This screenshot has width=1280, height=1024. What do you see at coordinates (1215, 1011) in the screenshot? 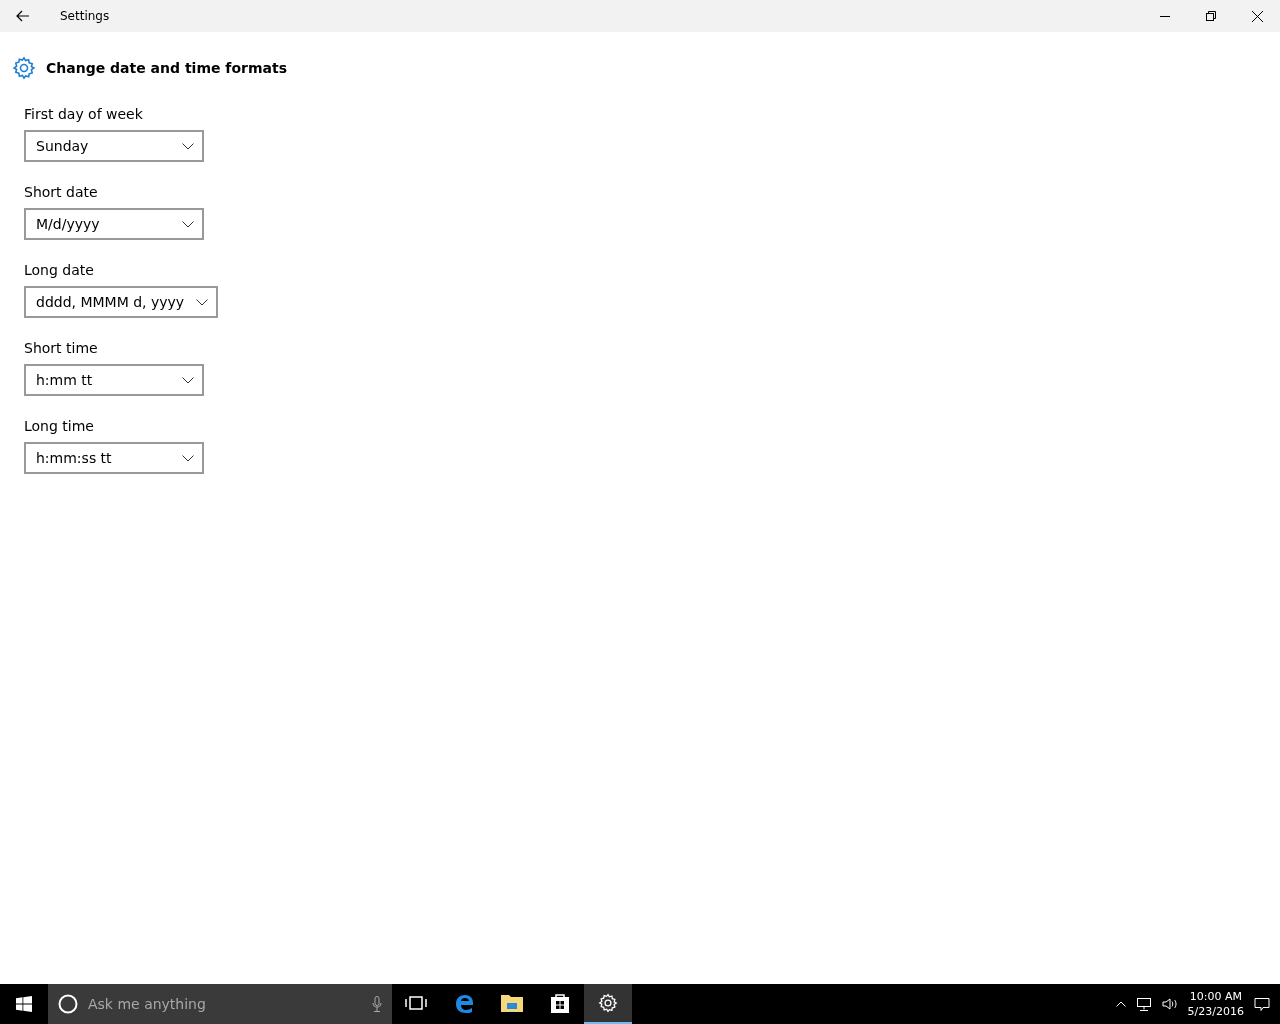
I see `clock-date: 5/23/2016` at bounding box center [1215, 1011].